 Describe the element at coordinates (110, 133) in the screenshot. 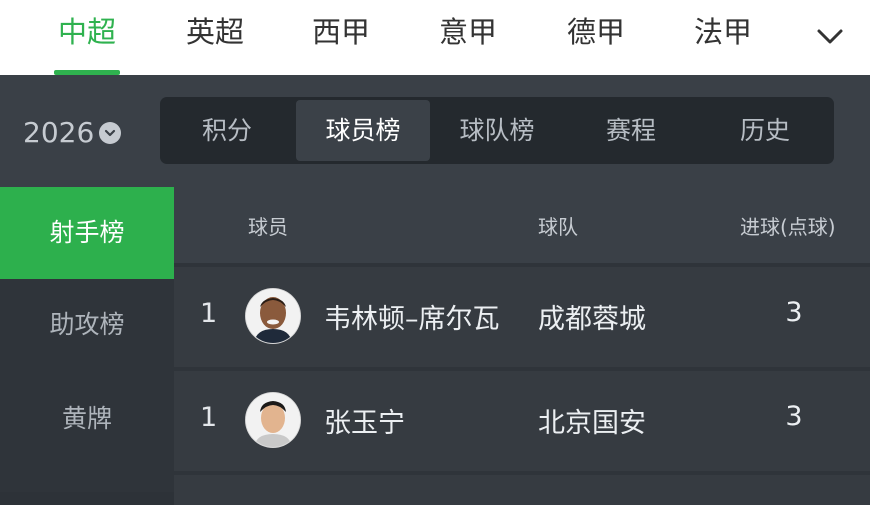

I see `chevron-down-circle-icon` at that location.